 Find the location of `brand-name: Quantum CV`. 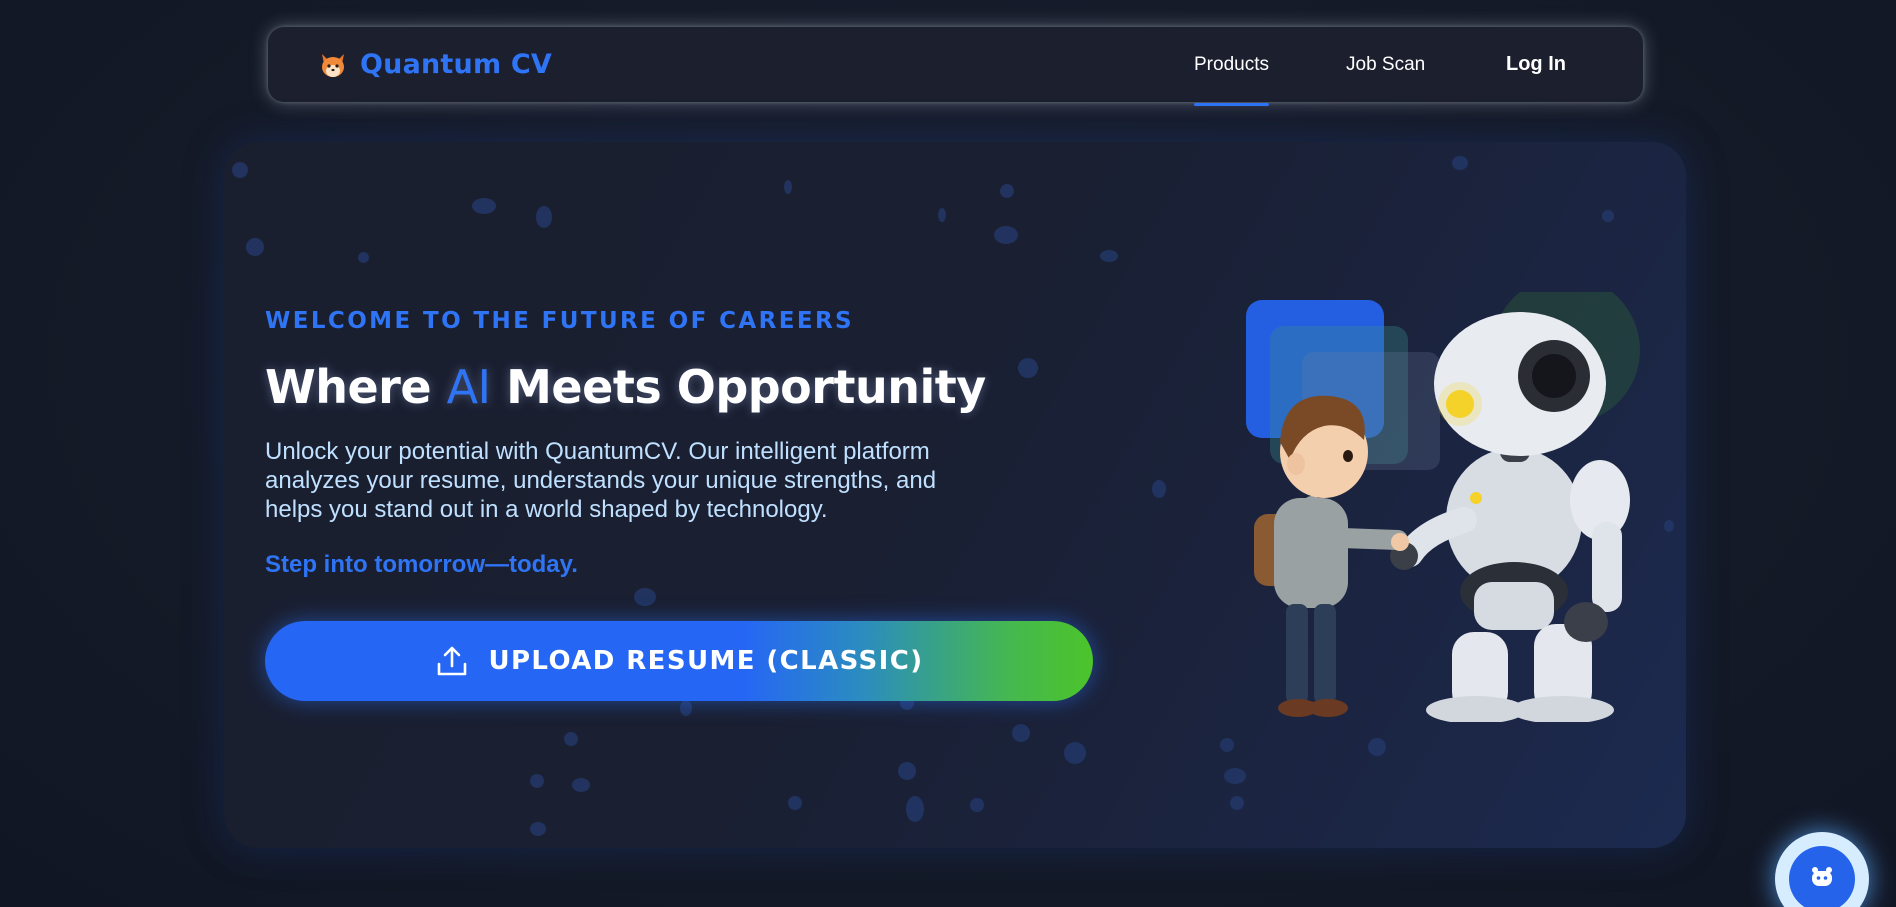

brand-name: Quantum CV is located at coordinates (456, 64).